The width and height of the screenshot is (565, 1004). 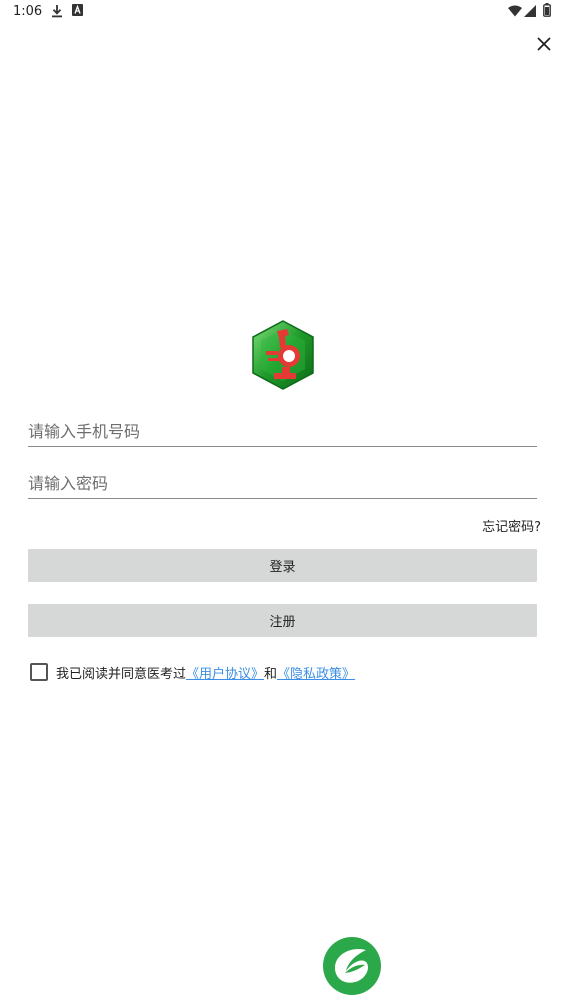 What do you see at coordinates (282, 12) in the screenshot?
I see `status-bar: 1:06` at bounding box center [282, 12].